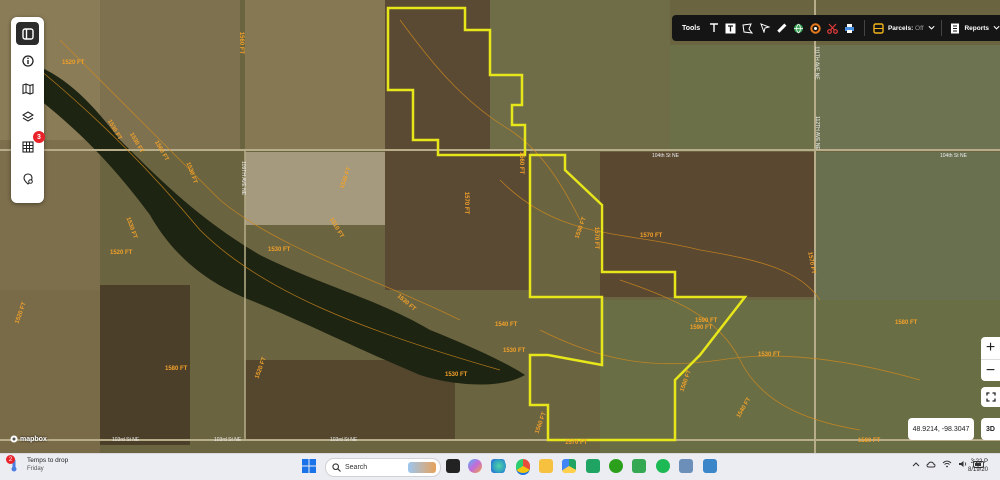 This screenshot has height=480, width=1000. I want to click on clock-date: 8/19/20, so click(978, 470).